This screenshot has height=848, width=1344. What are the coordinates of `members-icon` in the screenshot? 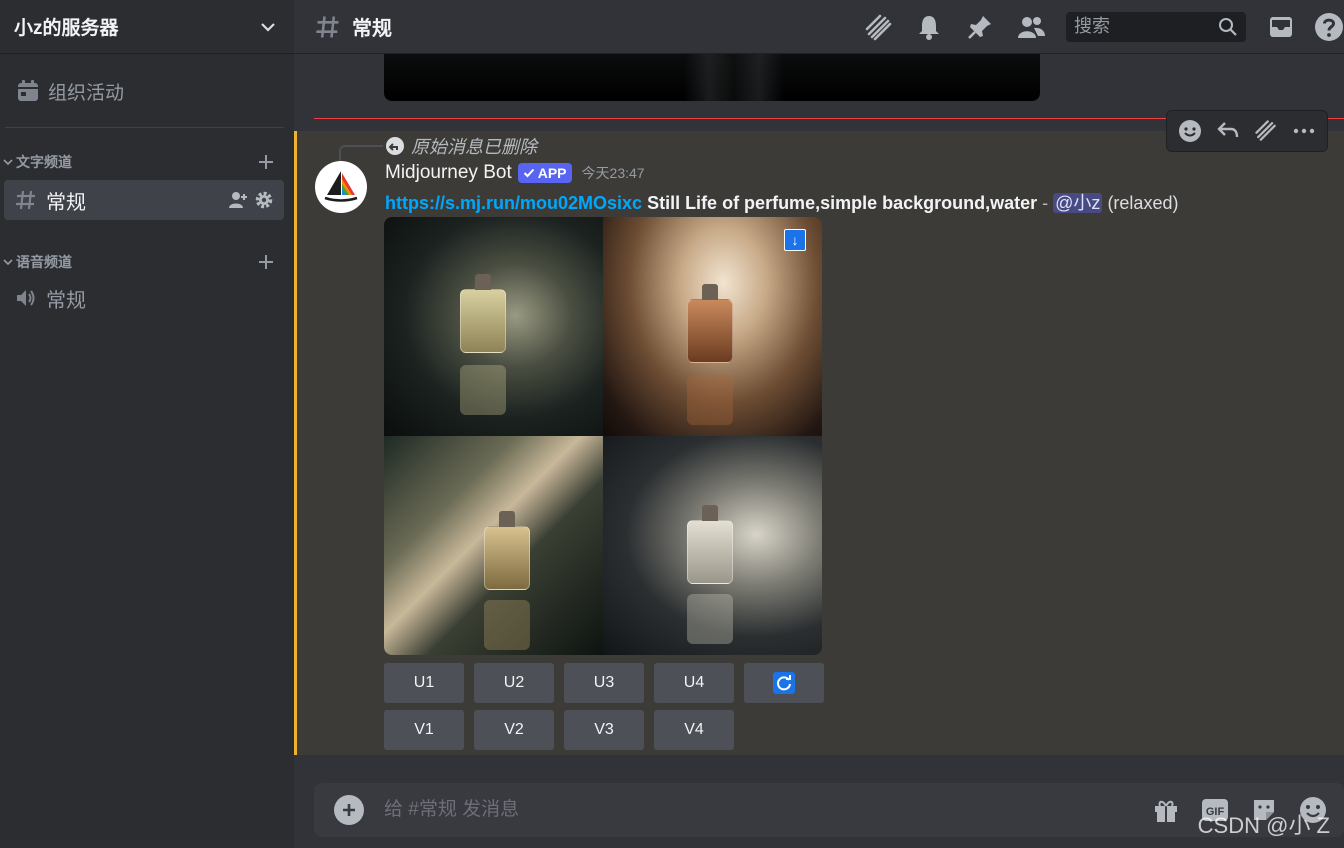 It's located at (1031, 27).